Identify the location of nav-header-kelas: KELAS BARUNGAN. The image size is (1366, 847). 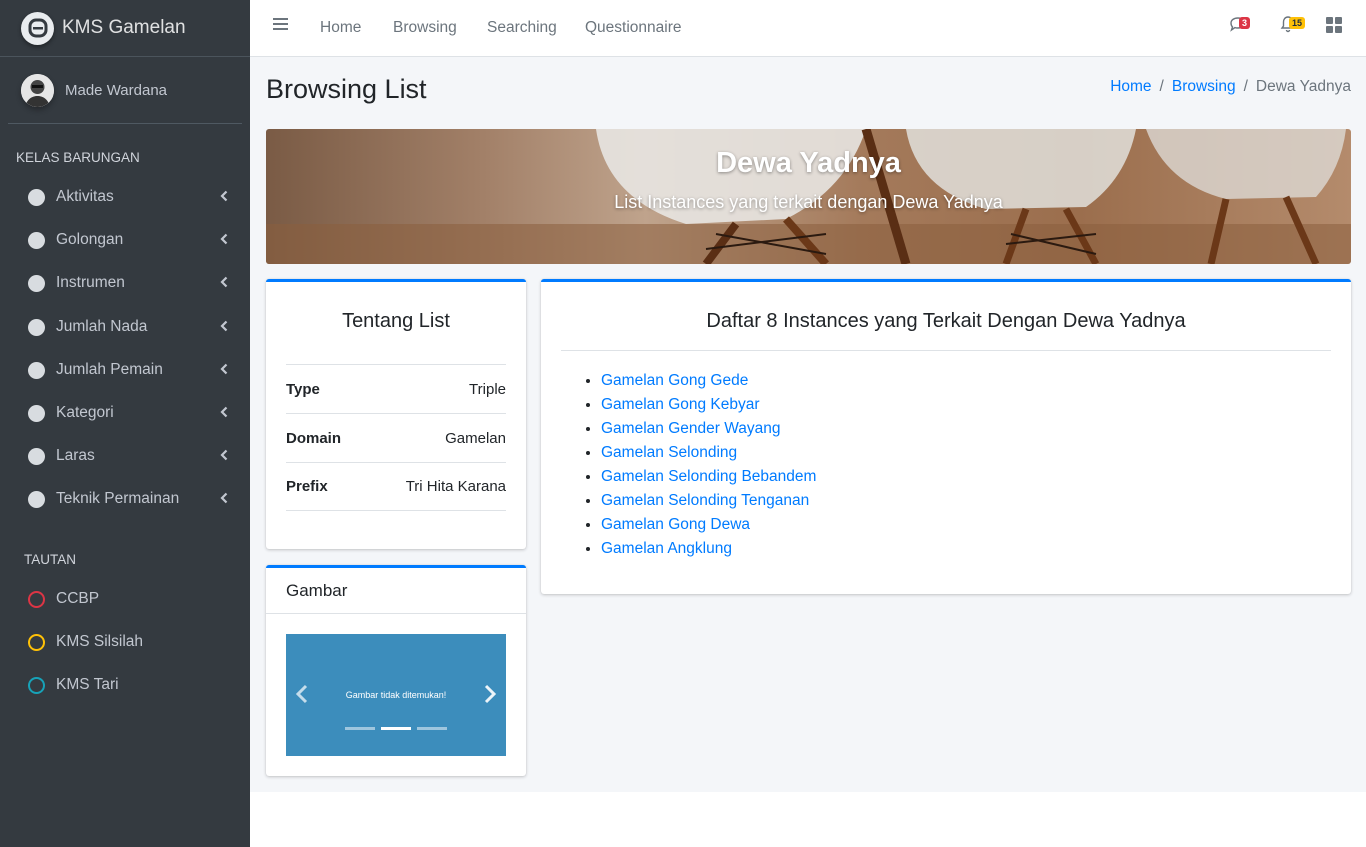
(78, 157).